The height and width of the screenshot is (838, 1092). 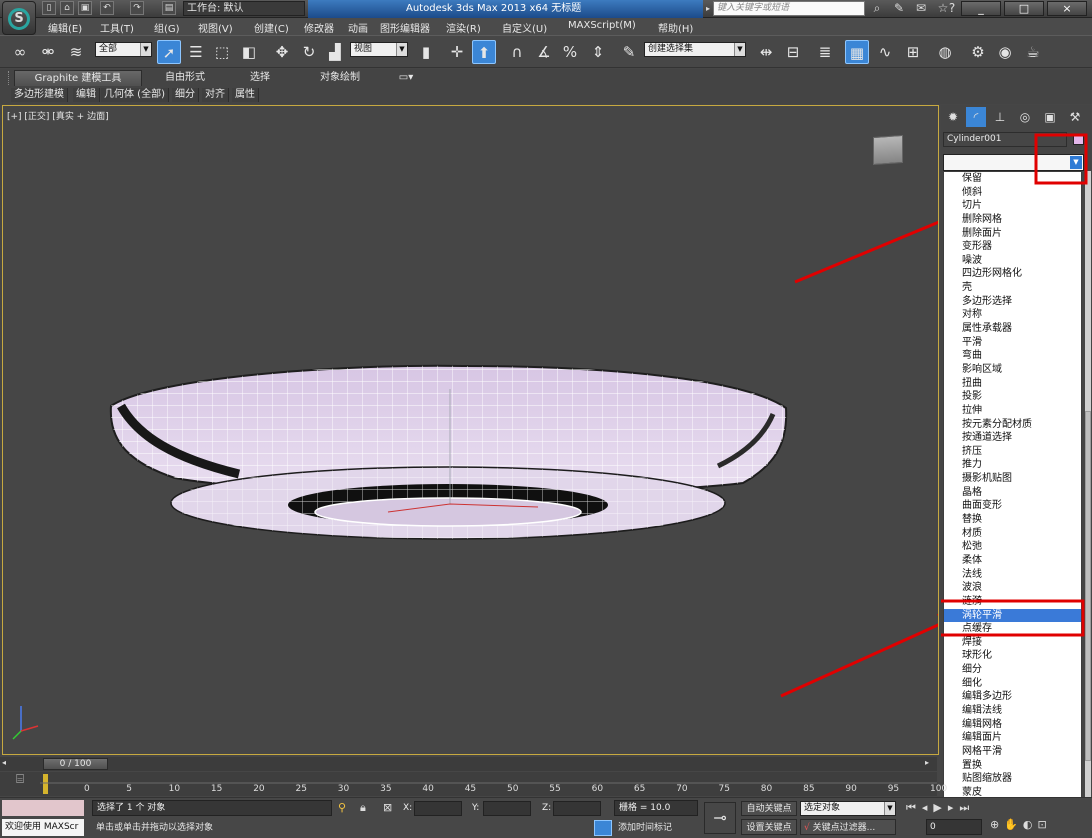 What do you see at coordinates (67, 8) in the screenshot?
I see `open-file-icon: ⌂` at bounding box center [67, 8].